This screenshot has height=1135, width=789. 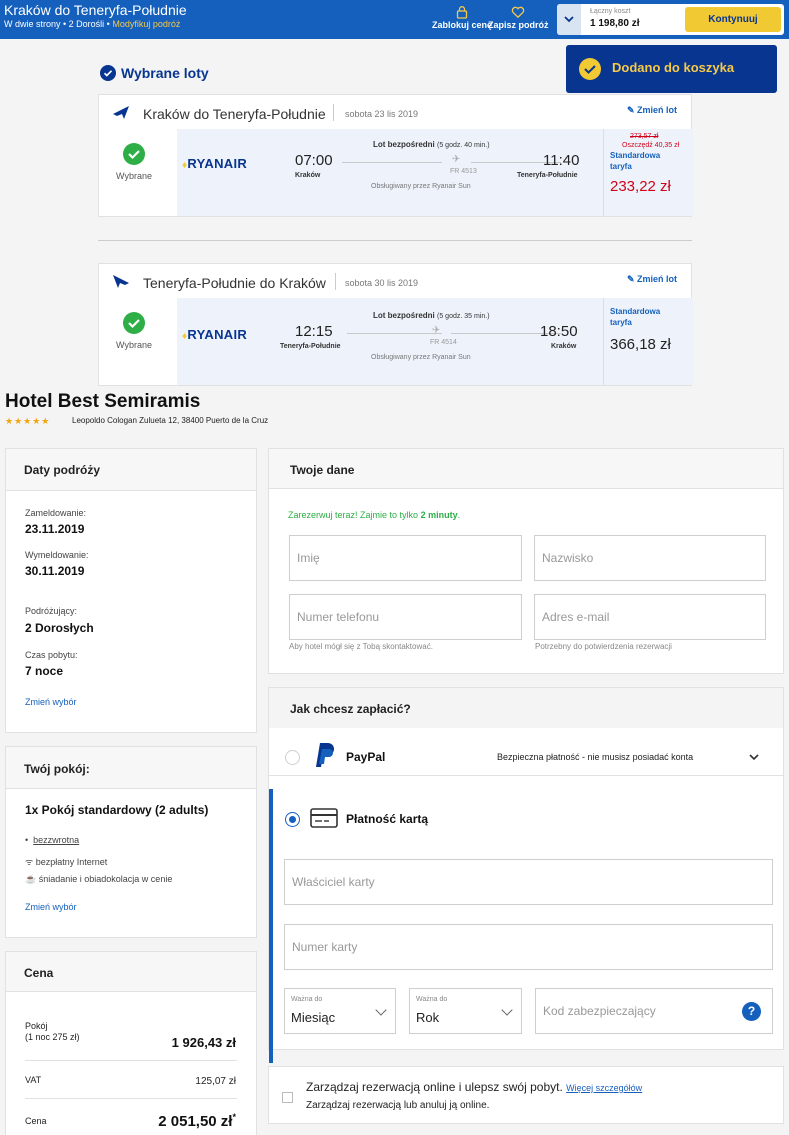 I want to click on flight-route: Teneryfa-Południe do Kraków, so click(x=234, y=283).